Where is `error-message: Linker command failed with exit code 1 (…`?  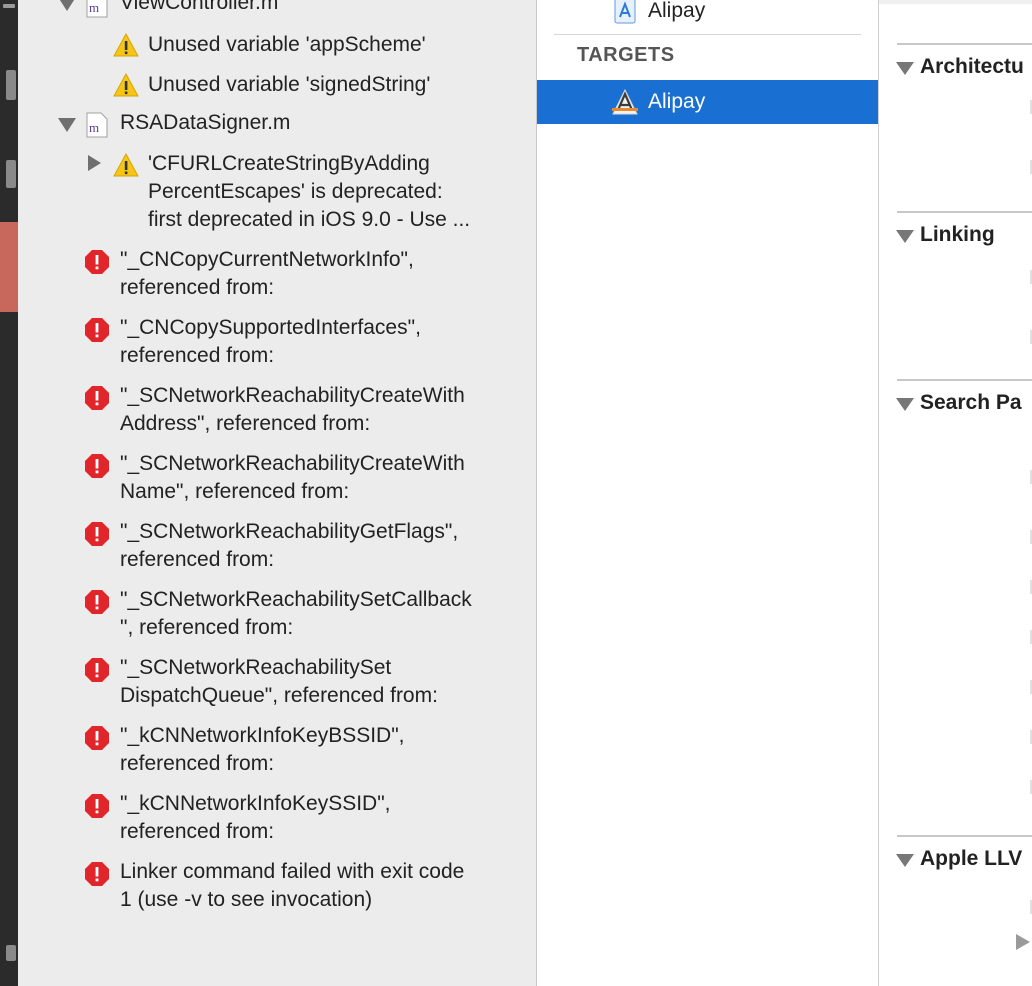 error-message: Linker command failed with exit code 1 (… is located at coordinates (292, 886).